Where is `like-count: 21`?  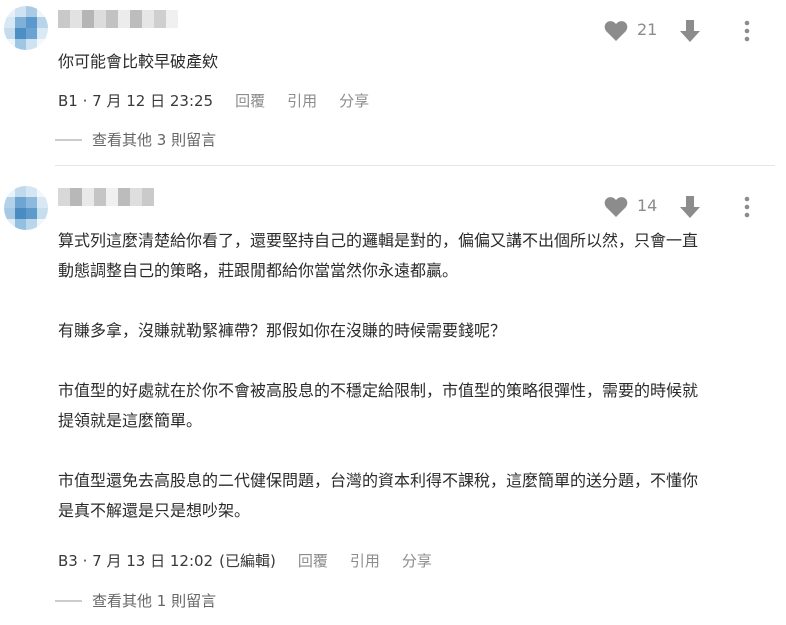 like-count: 21 is located at coordinates (647, 29).